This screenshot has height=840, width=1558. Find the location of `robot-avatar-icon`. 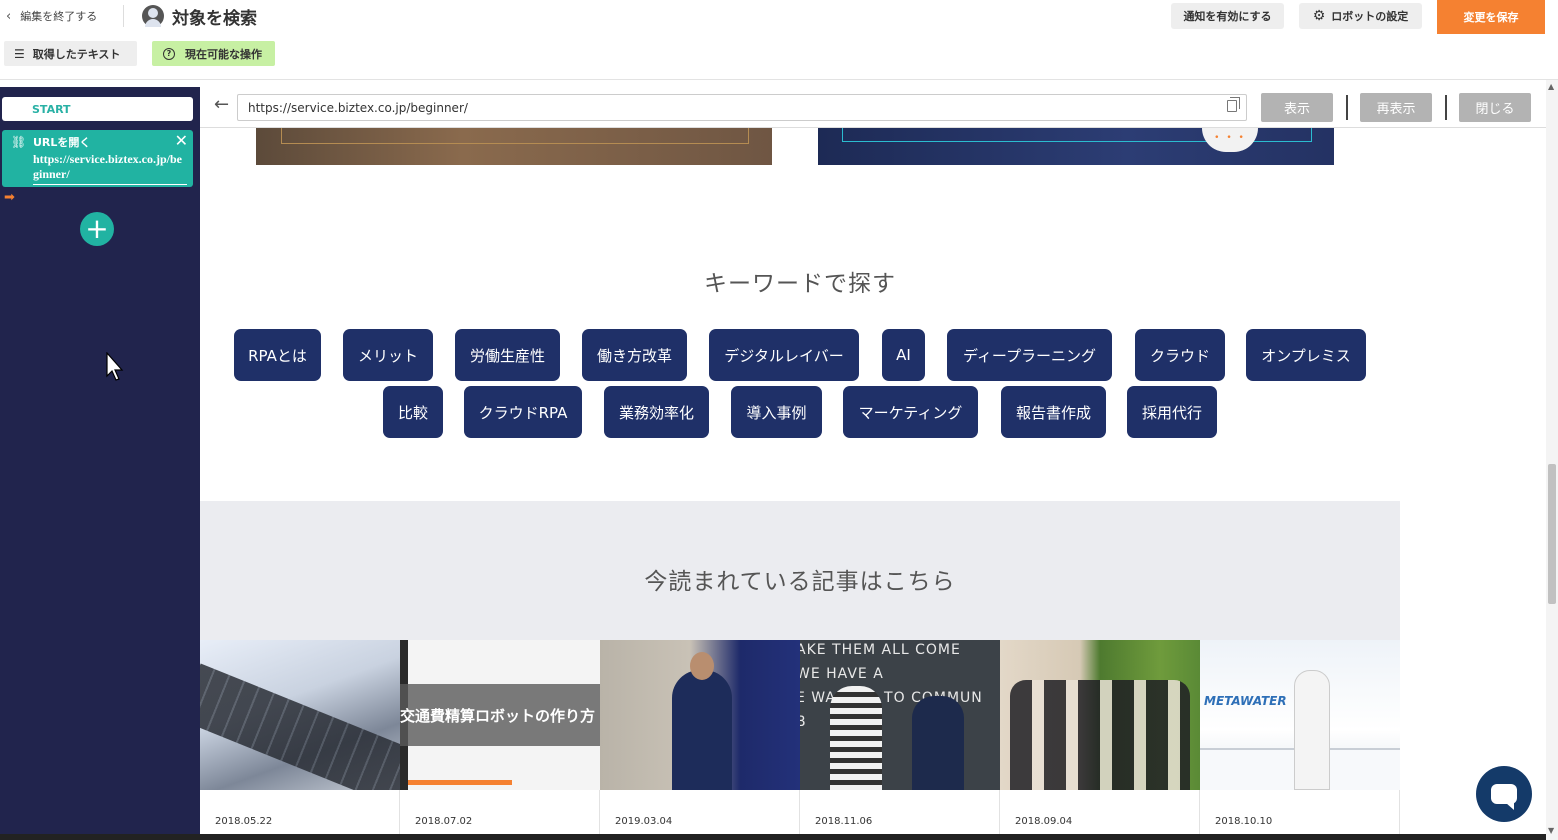

robot-avatar-icon is located at coordinates (153, 16).